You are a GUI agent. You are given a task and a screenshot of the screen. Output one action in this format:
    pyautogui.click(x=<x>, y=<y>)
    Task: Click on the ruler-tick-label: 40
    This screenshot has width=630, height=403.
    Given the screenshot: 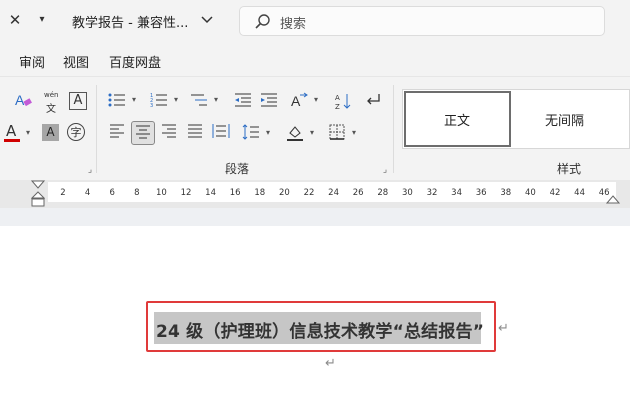 What is the action you would take?
    pyautogui.click(x=530, y=193)
    